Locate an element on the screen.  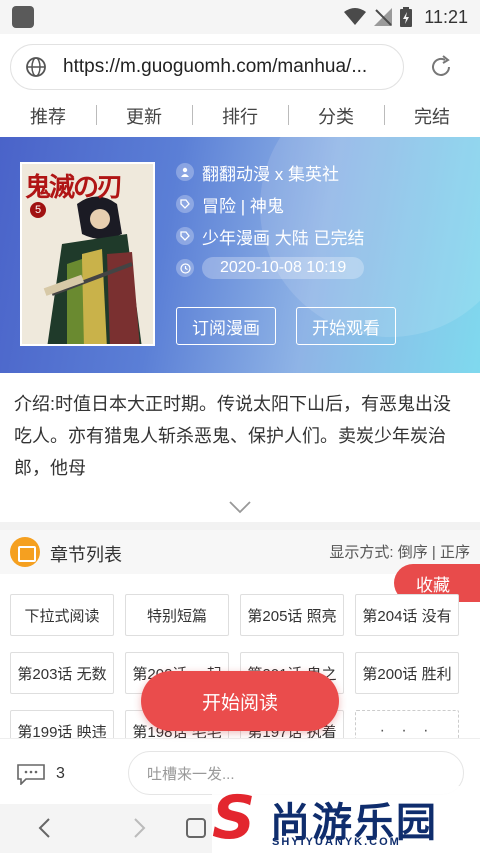
section-divider is located at coordinates (240, 526).